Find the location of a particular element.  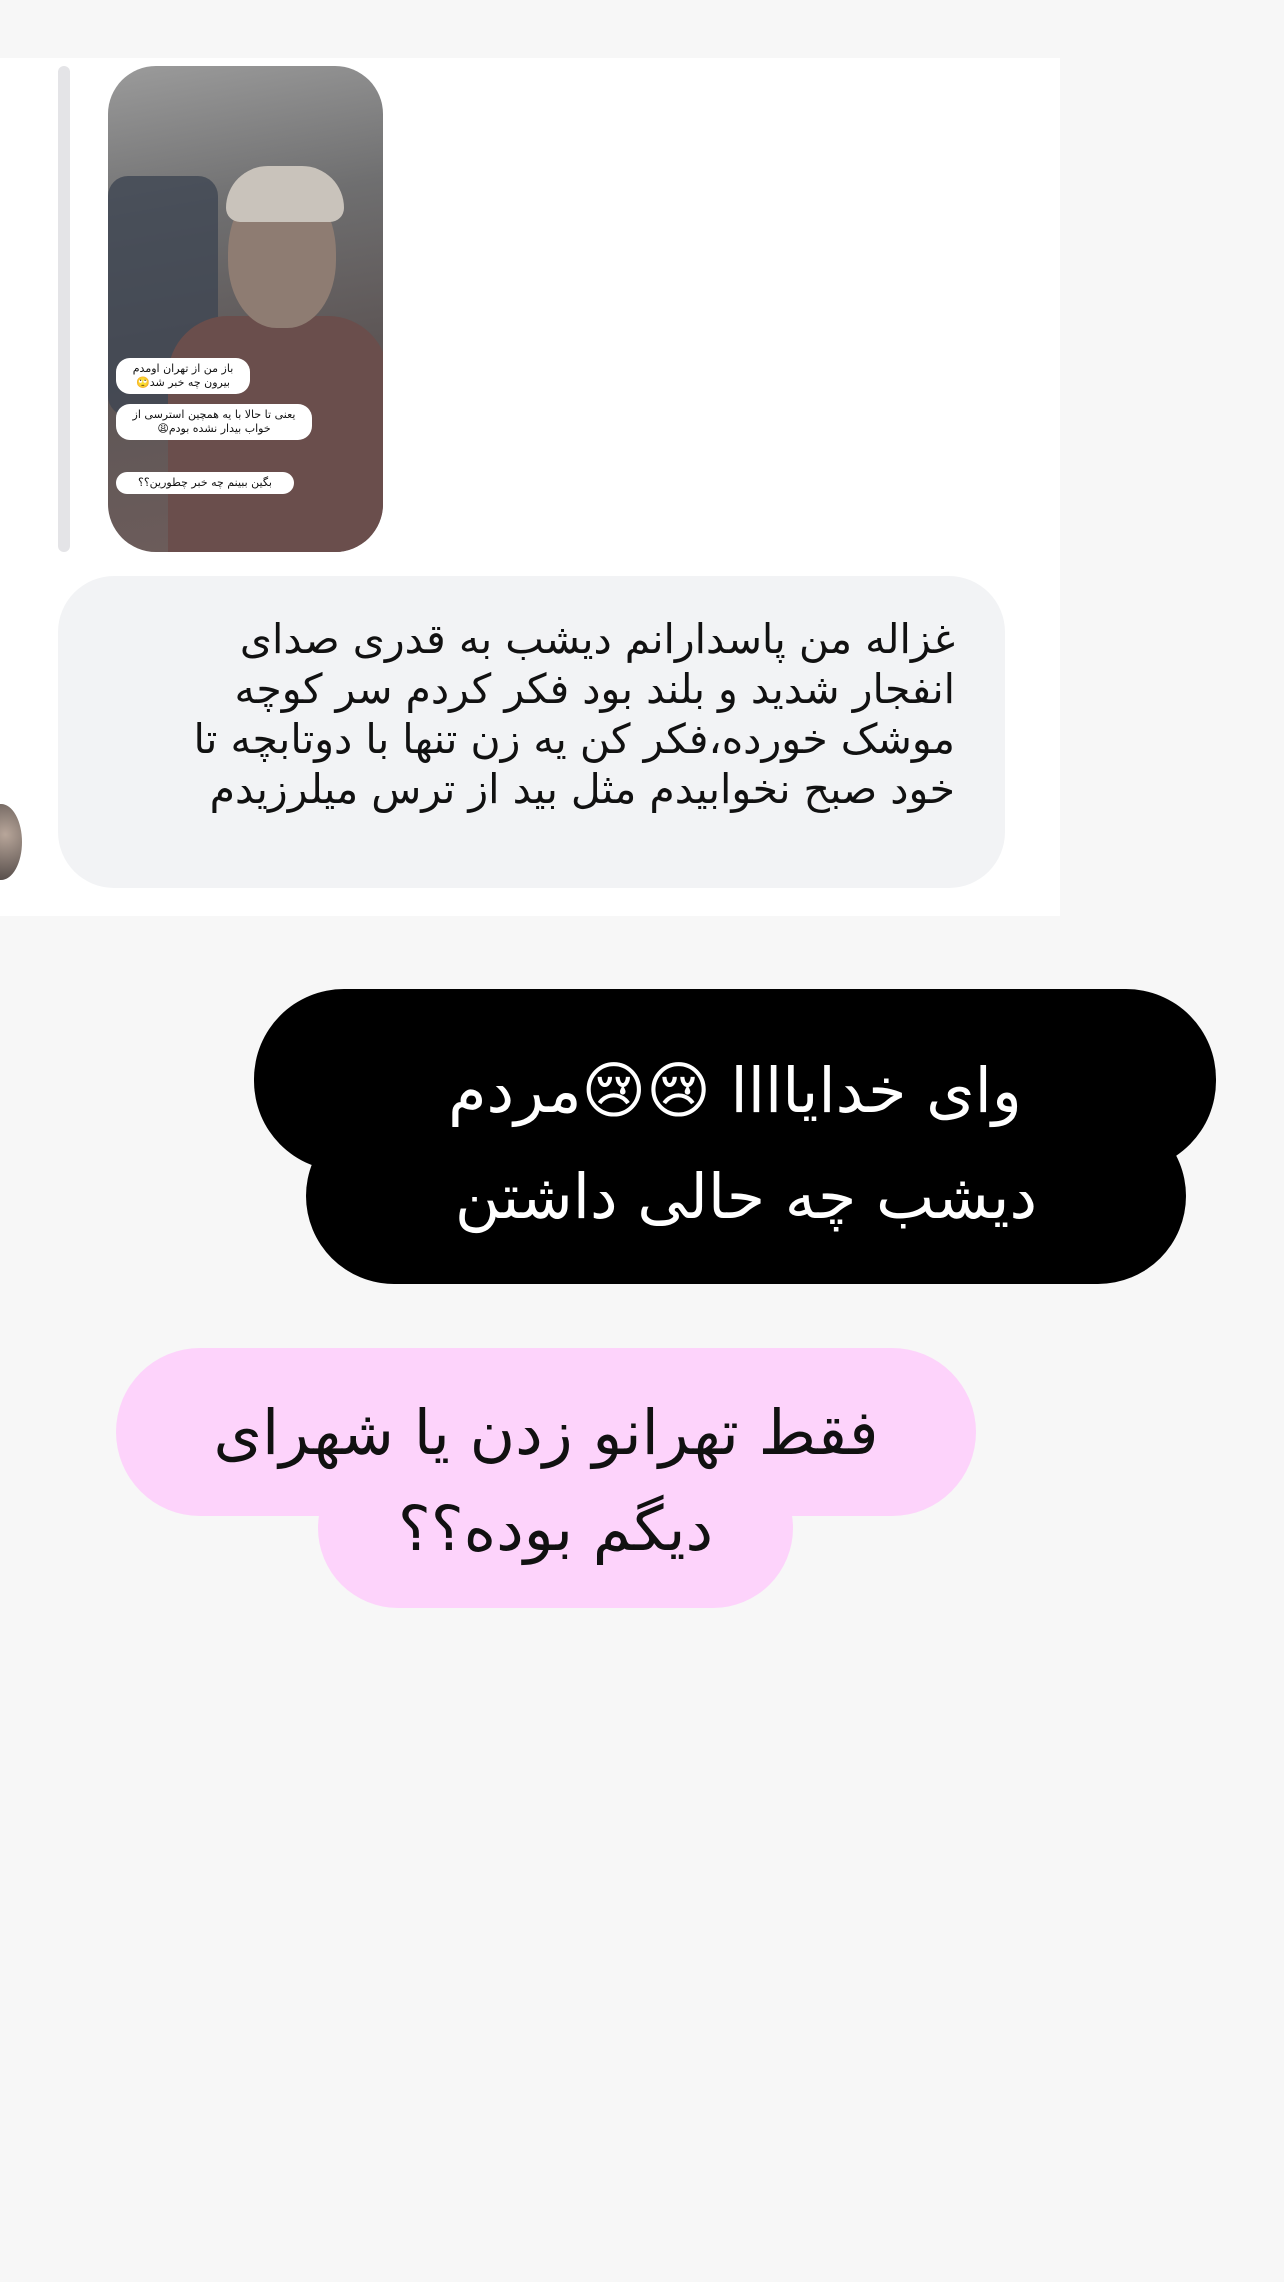

story-sticker-3: بگین ببینم چه خبر چطورین؟؟ is located at coordinates (205, 483).